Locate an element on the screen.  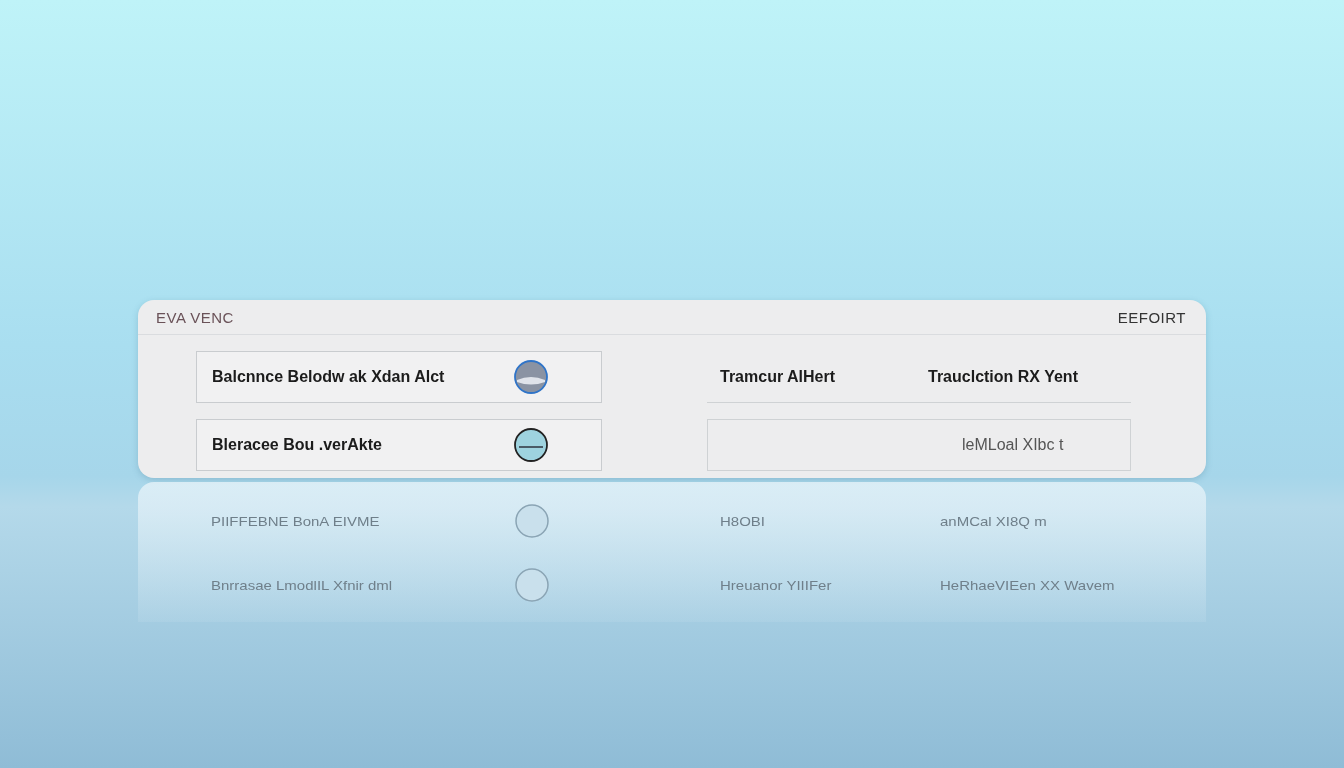
row-text: Trauclction RX Yent is located at coordinates (1003, 376).